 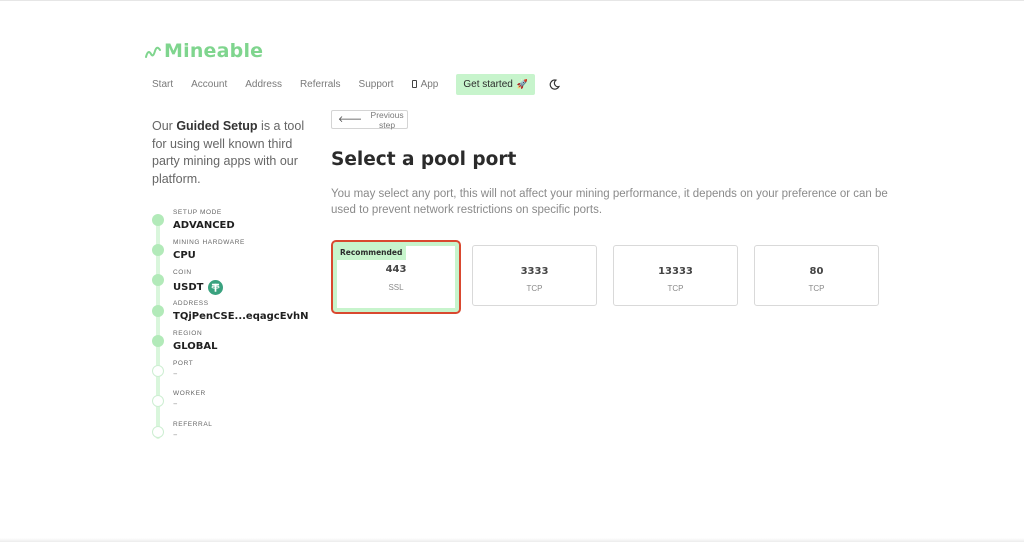 What do you see at coordinates (209, 242) in the screenshot?
I see `step-label: MINING HARDWARE` at bounding box center [209, 242].